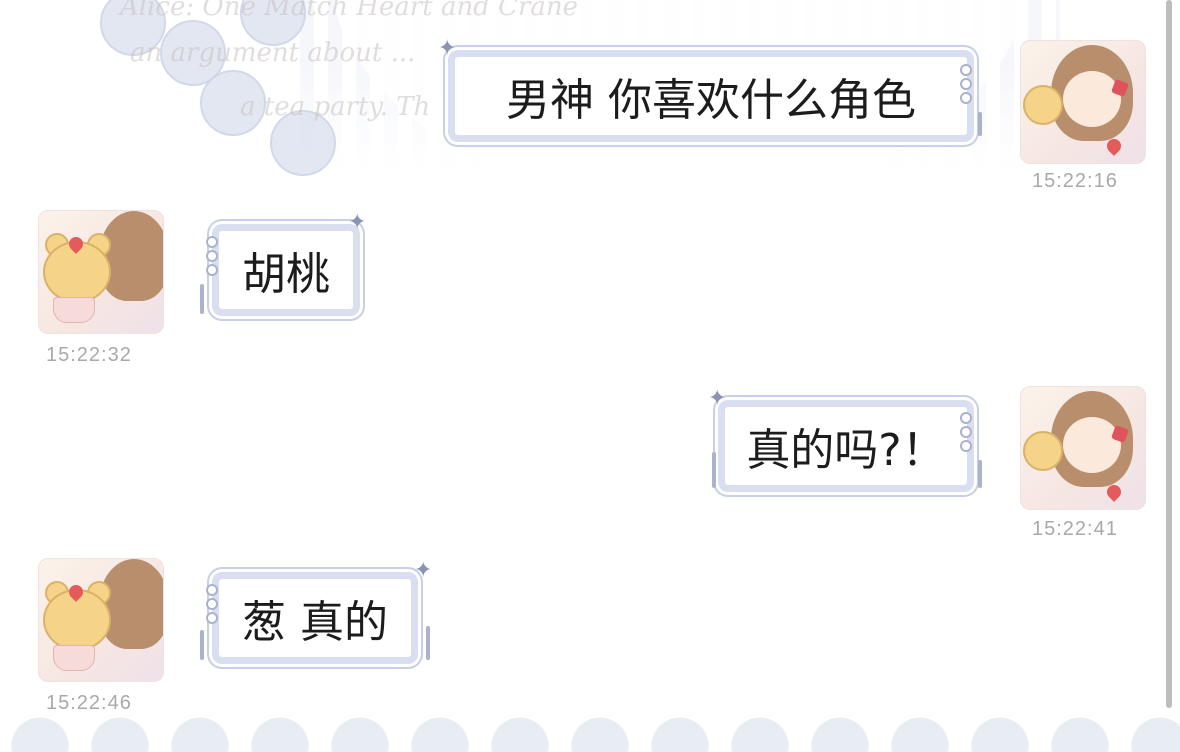  Describe the element at coordinates (1169, 354) in the screenshot. I see `scrollbar` at that location.